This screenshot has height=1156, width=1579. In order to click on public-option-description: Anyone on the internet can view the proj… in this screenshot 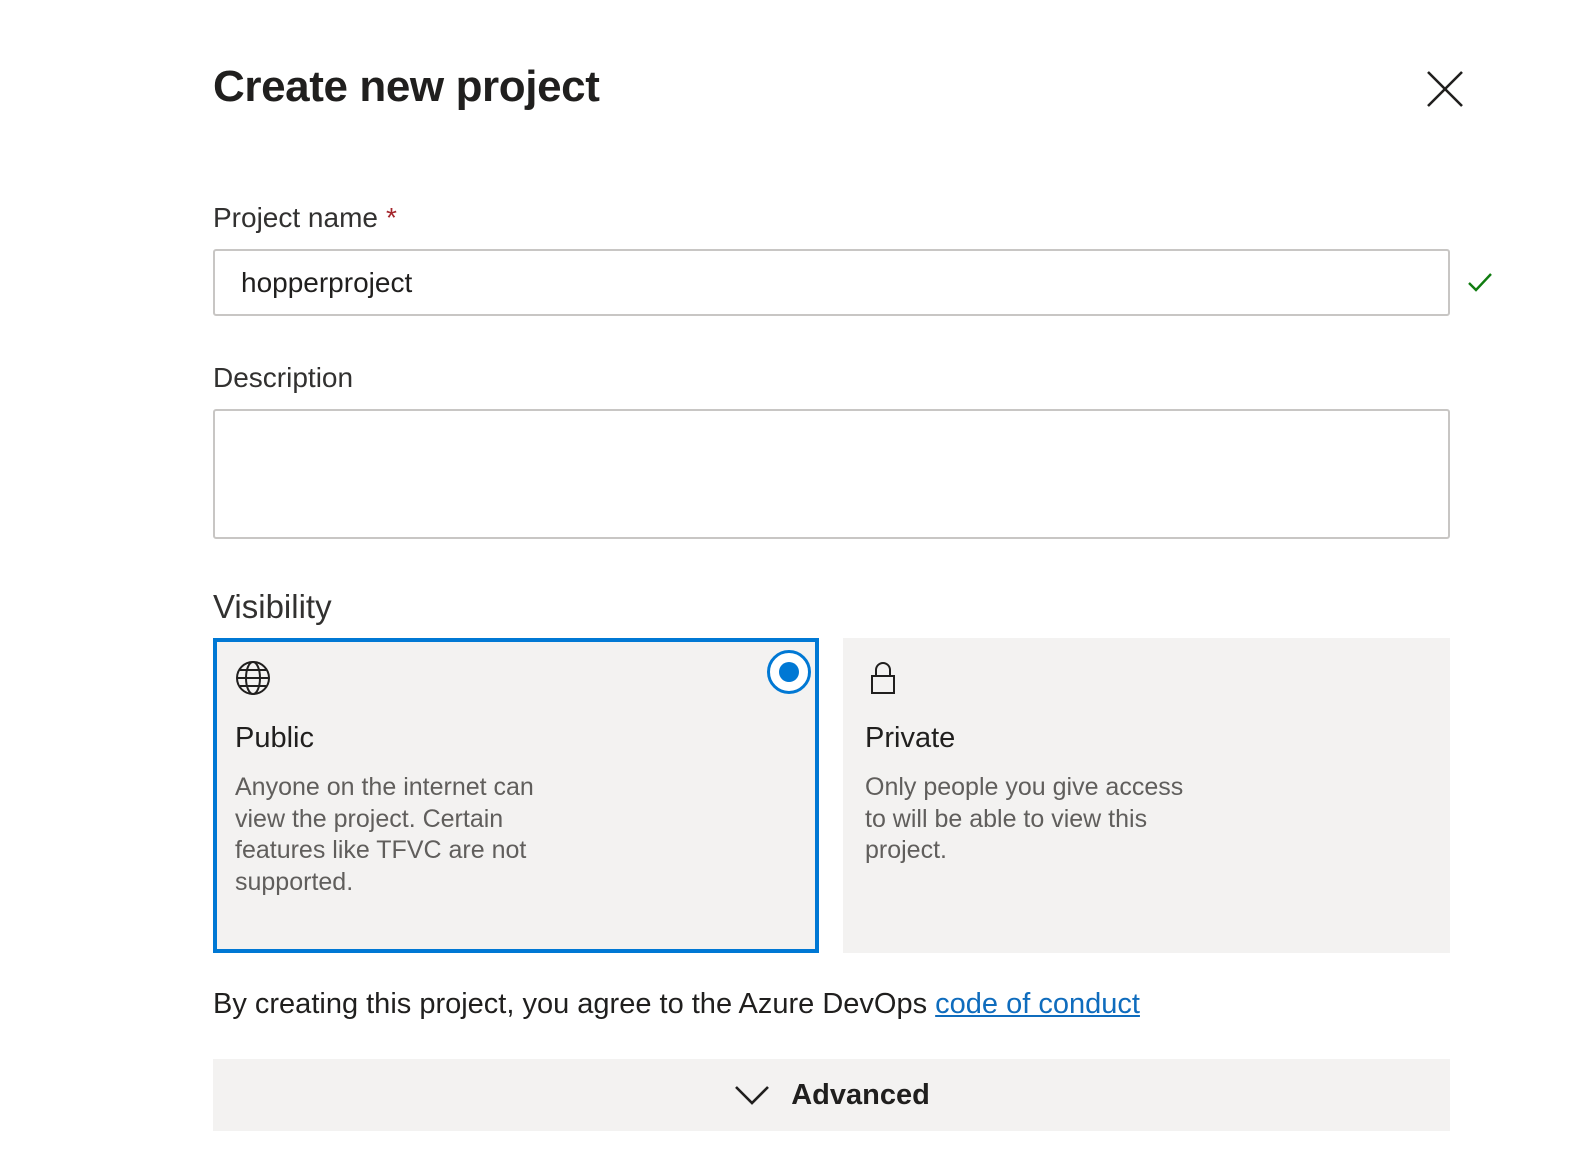, I will do `click(384, 834)`.